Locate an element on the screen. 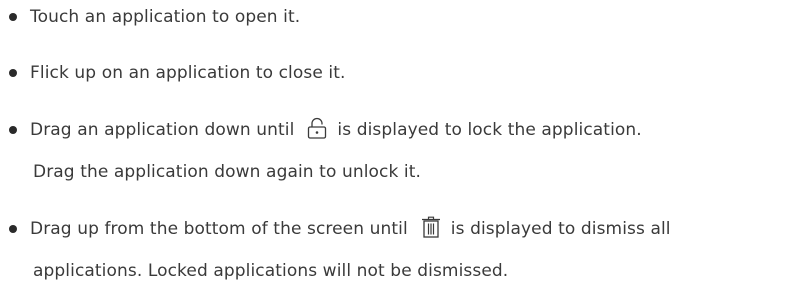 This screenshot has height=285, width=804. item-text-before-icon: Drag an application down until is located at coordinates (162, 130).